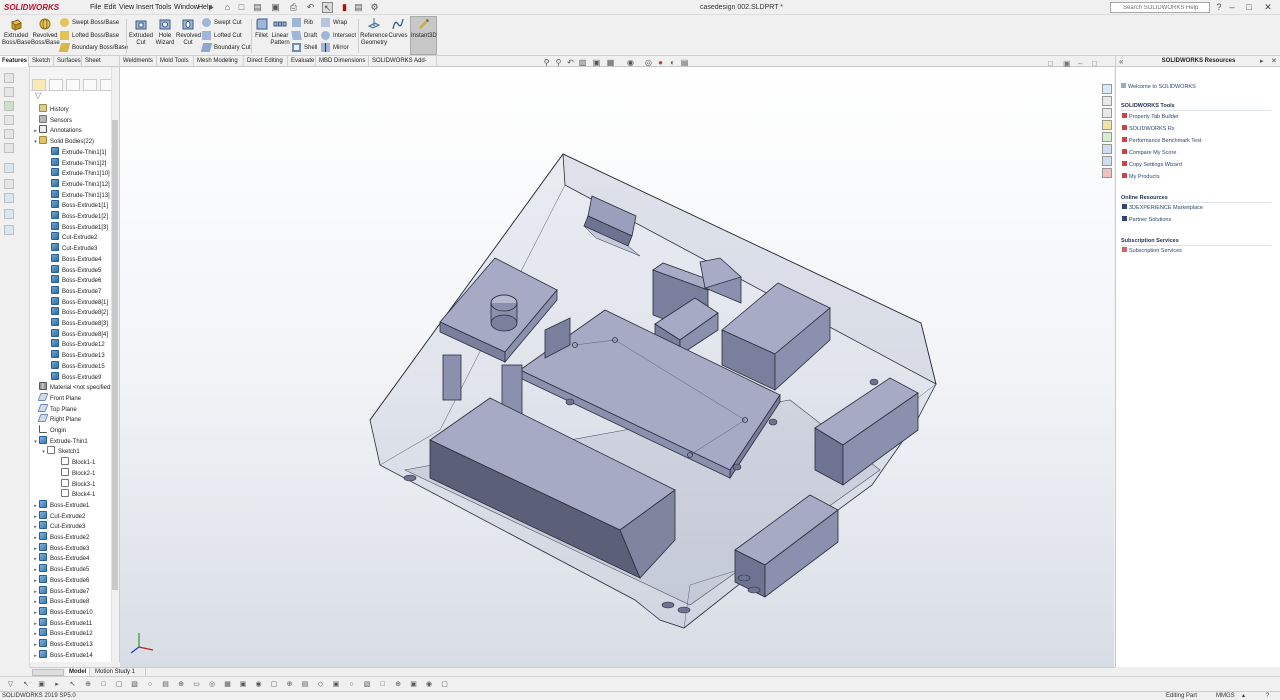 The width and height of the screenshot is (1280, 700). What do you see at coordinates (684, 62) in the screenshot?
I see `view-settings-icon: ▤` at bounding box center [684, 62].